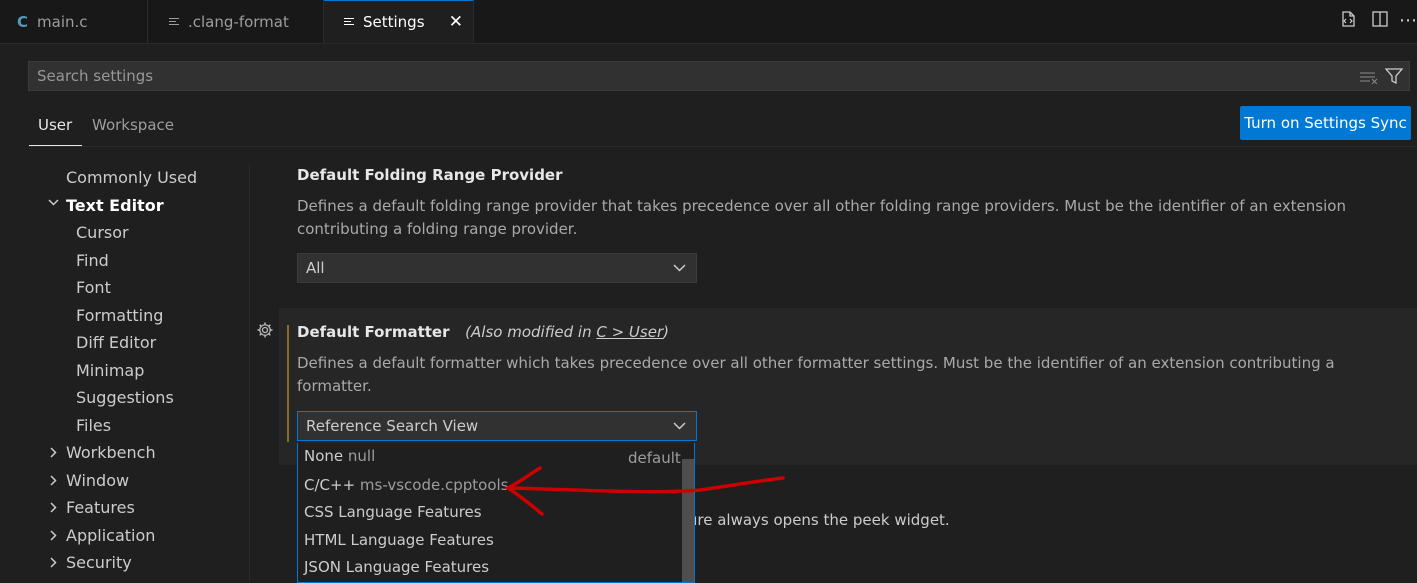  Describe the element at coordinates (99, 562) in the screenshot. I see `toc-security: Security` at that location.